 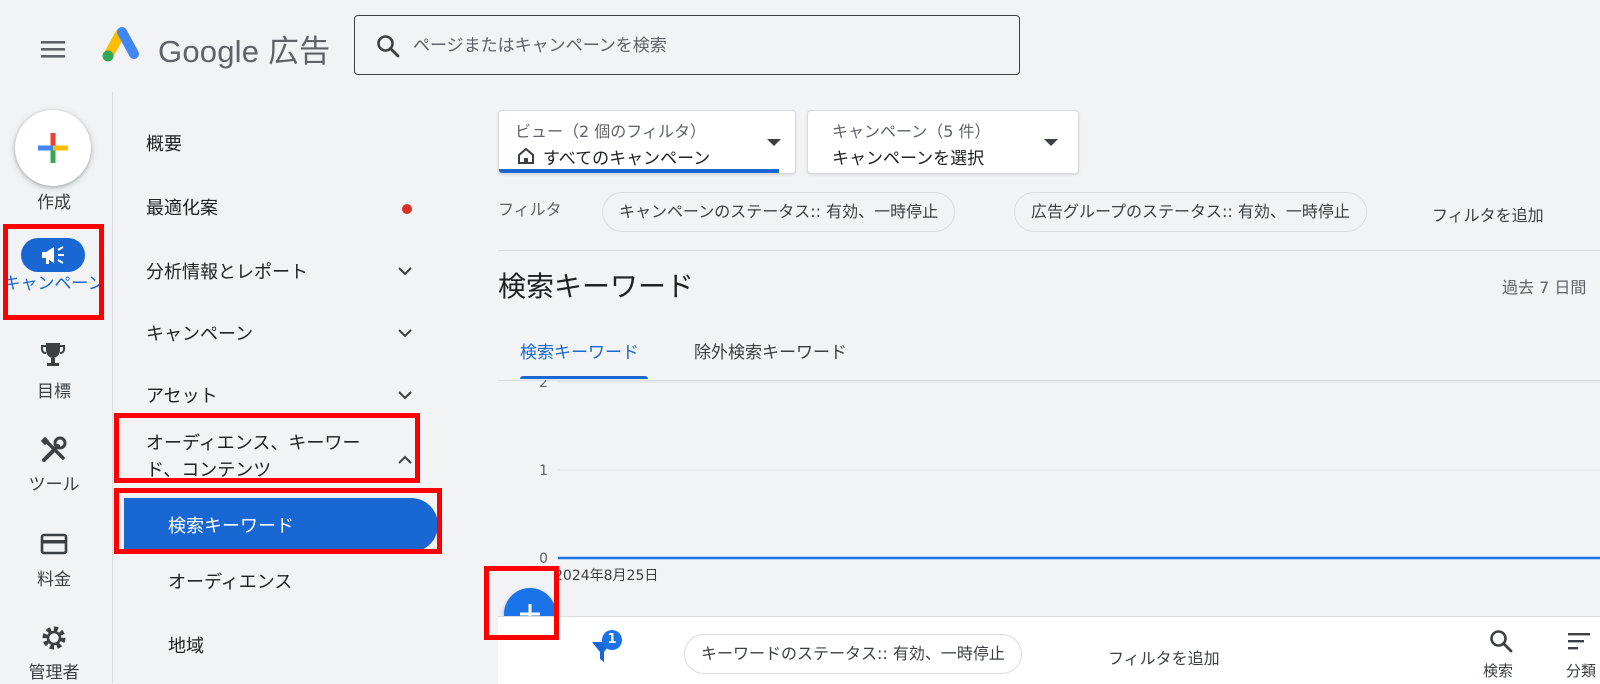 What do you see at coordinates (1190, 212) in the screenshot?
I see `filter-chip-adgroup-status: 広告グループのステータス:: 有効、一時停止` at bounding box center [1190, 212].